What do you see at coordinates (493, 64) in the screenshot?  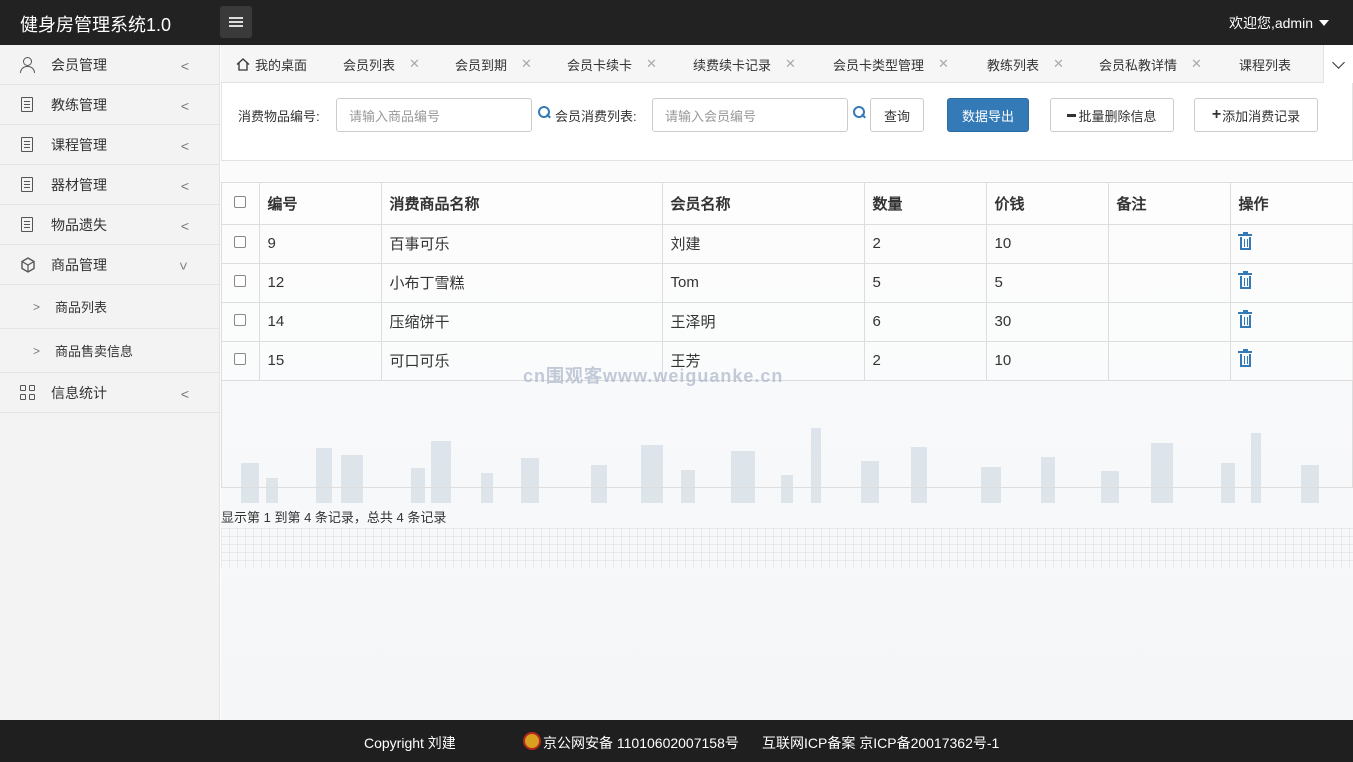 I see `tab-member-expiry: 会员到期 ✕` at bounding box center [493, 64].